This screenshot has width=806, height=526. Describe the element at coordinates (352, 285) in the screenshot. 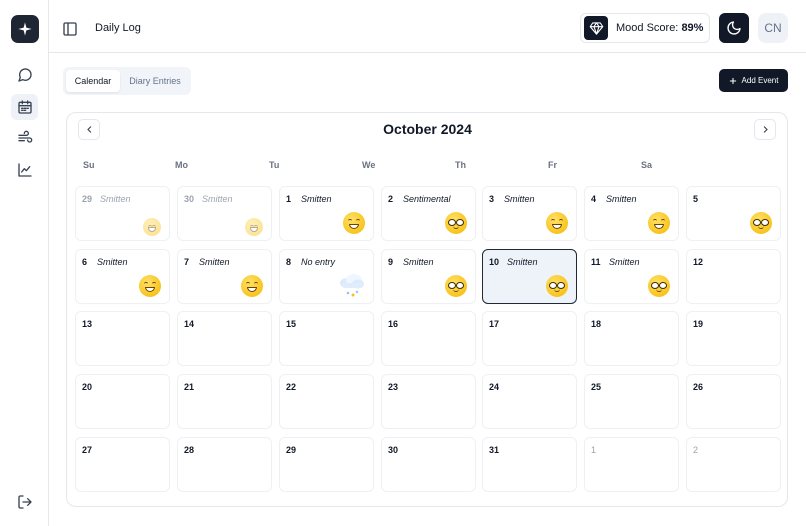

I see `snow-cloud-icon` at that location.